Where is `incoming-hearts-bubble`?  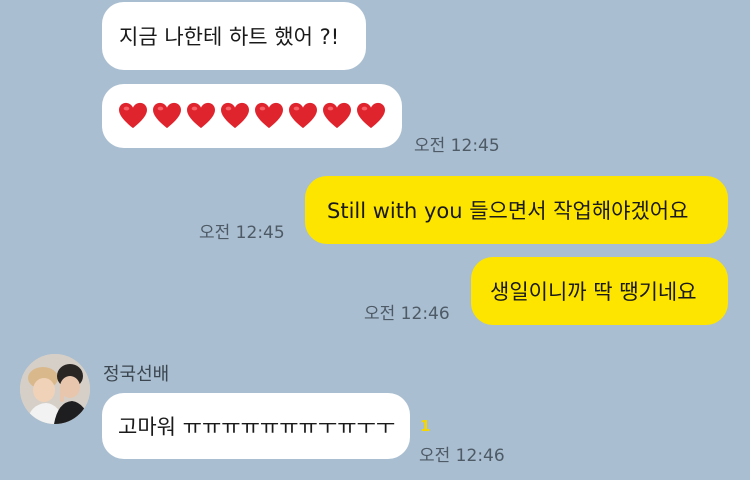 incoming-hearts-bubble is located at coordinates (252, 116).